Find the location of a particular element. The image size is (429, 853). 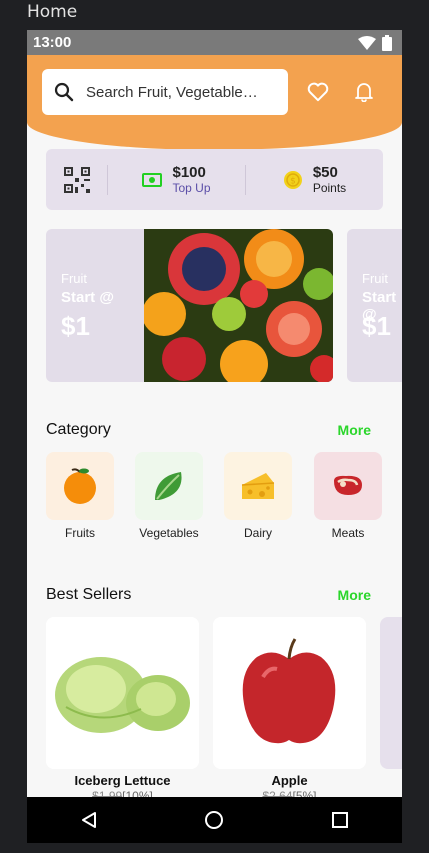

points-label: Points is located at coordinates (329, 188).